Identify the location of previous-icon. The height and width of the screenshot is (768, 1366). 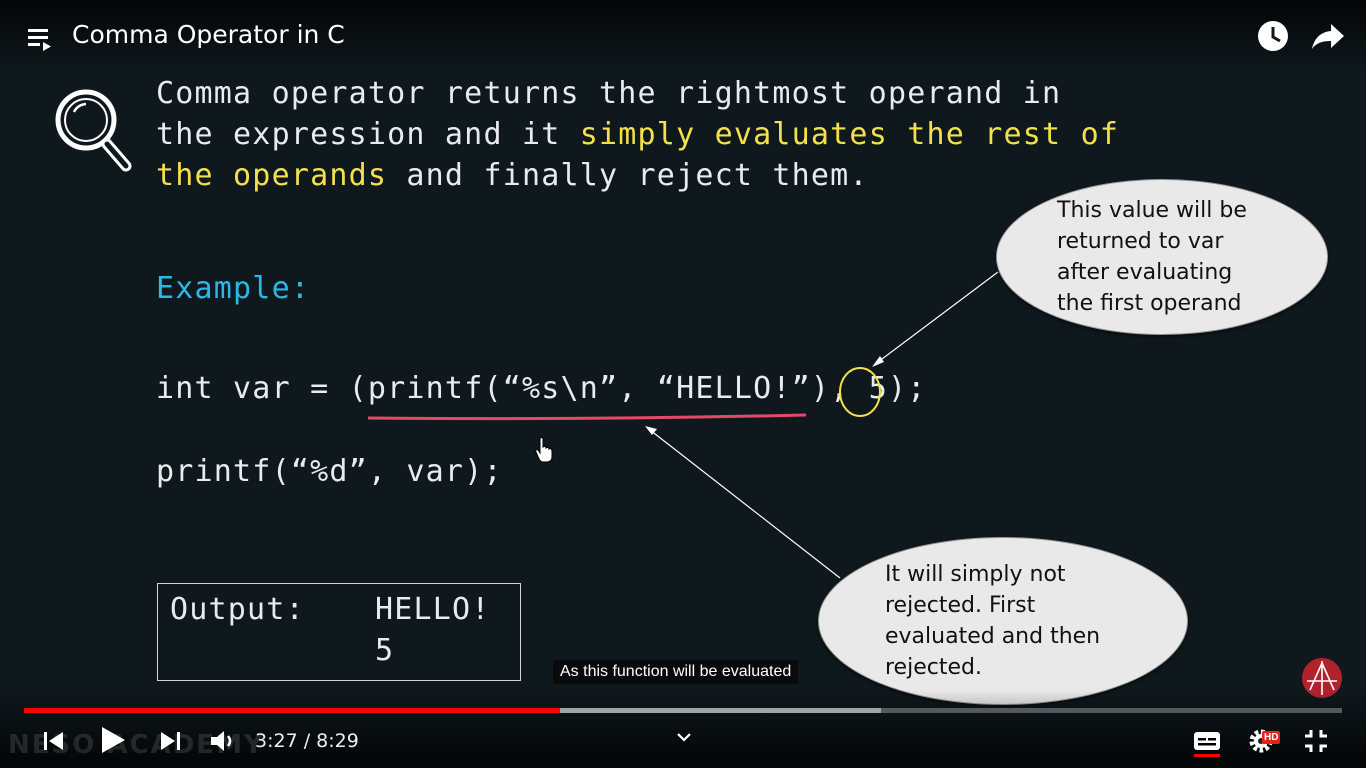
(54, 741).